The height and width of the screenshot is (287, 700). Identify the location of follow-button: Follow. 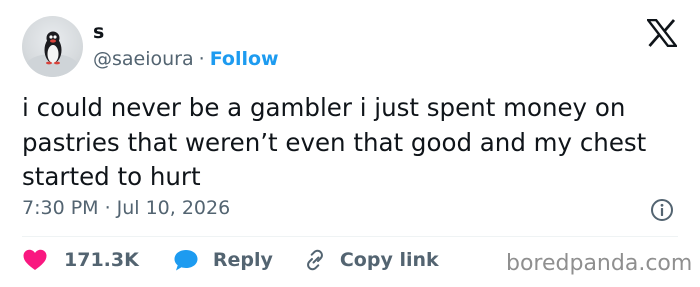
(244, 59).